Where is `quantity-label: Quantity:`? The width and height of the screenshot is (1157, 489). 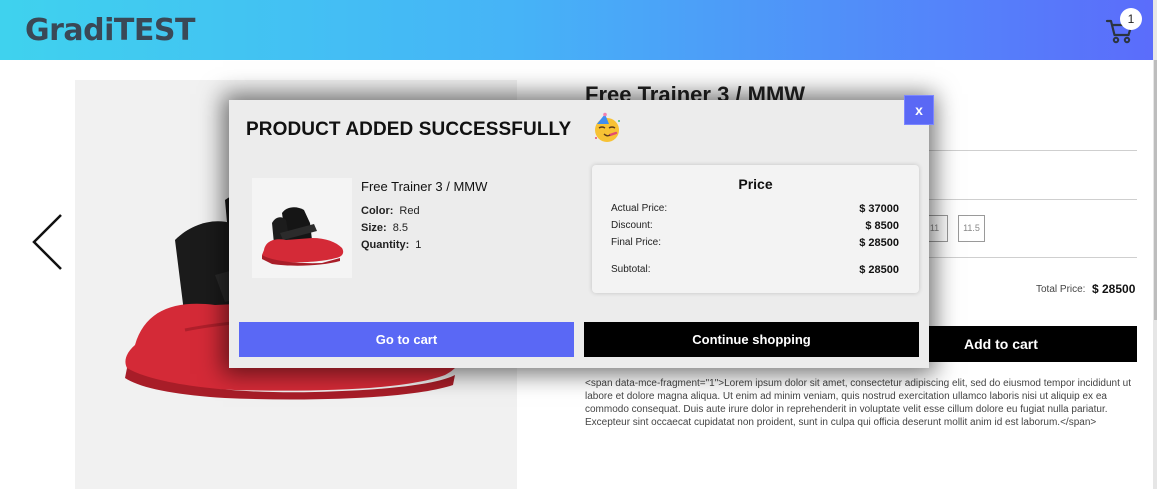
quantity-label: Quantity: is located at coordinates (385, 245).